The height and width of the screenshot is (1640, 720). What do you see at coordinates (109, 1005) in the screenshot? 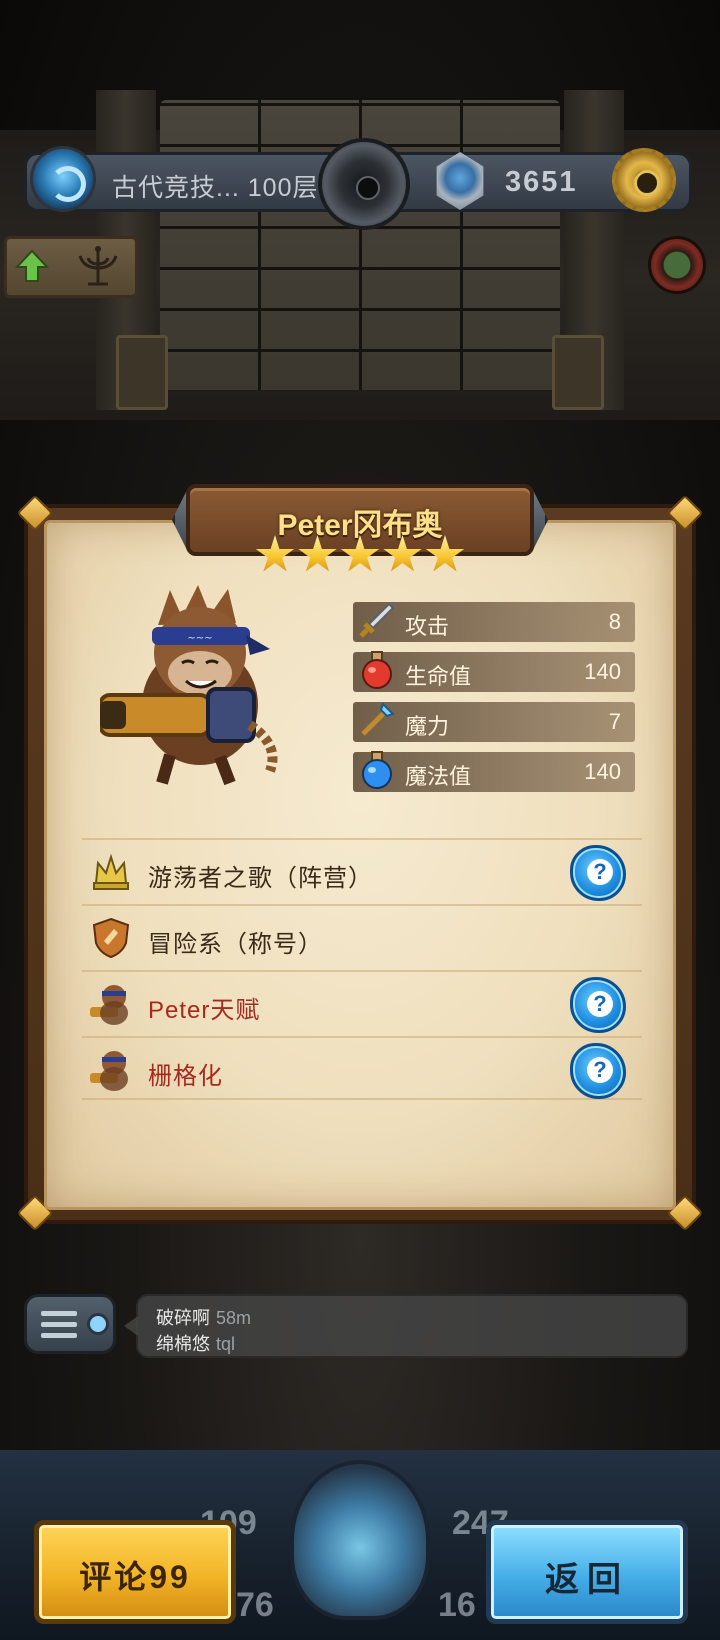
I see `hero-talent-icon` at bounding box center [109, 1005].